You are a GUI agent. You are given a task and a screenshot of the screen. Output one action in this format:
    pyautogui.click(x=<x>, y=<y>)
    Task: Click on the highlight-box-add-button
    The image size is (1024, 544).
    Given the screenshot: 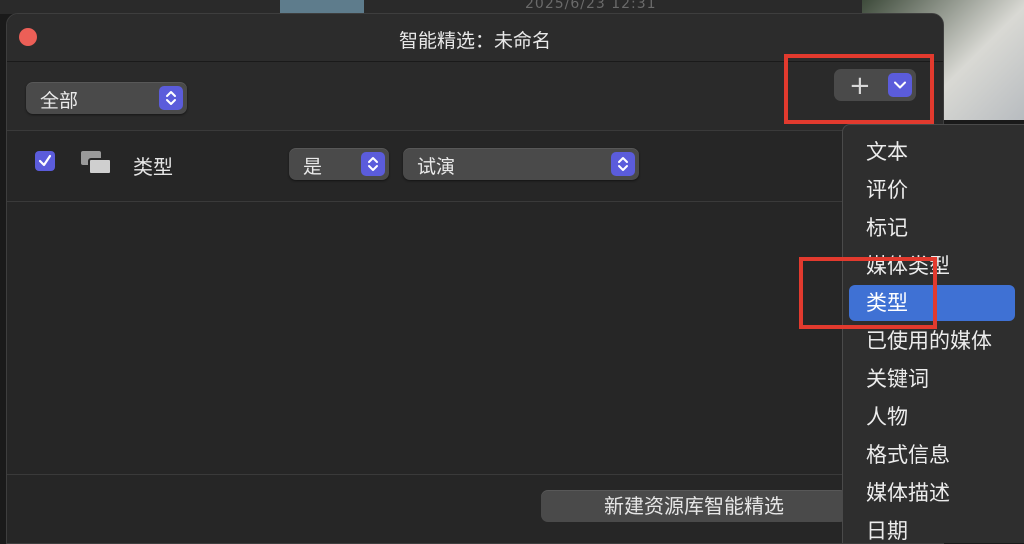 What is the action you would take?
    pyautogui.click(x=859, y=89)
    